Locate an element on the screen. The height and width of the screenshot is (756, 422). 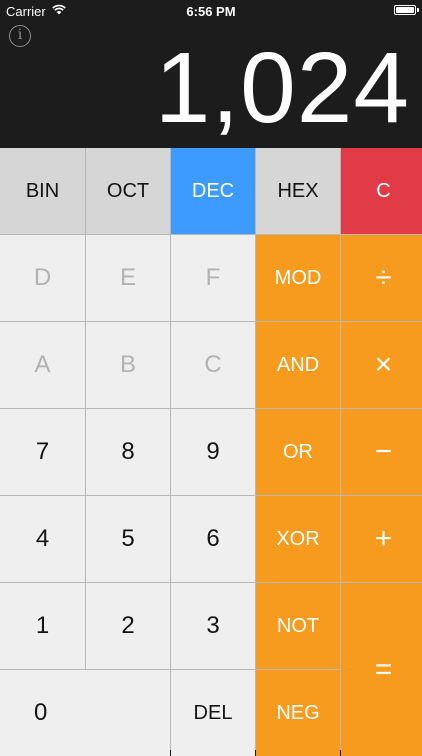
digit-0-button: 0 is located at coordinates (85, 713).